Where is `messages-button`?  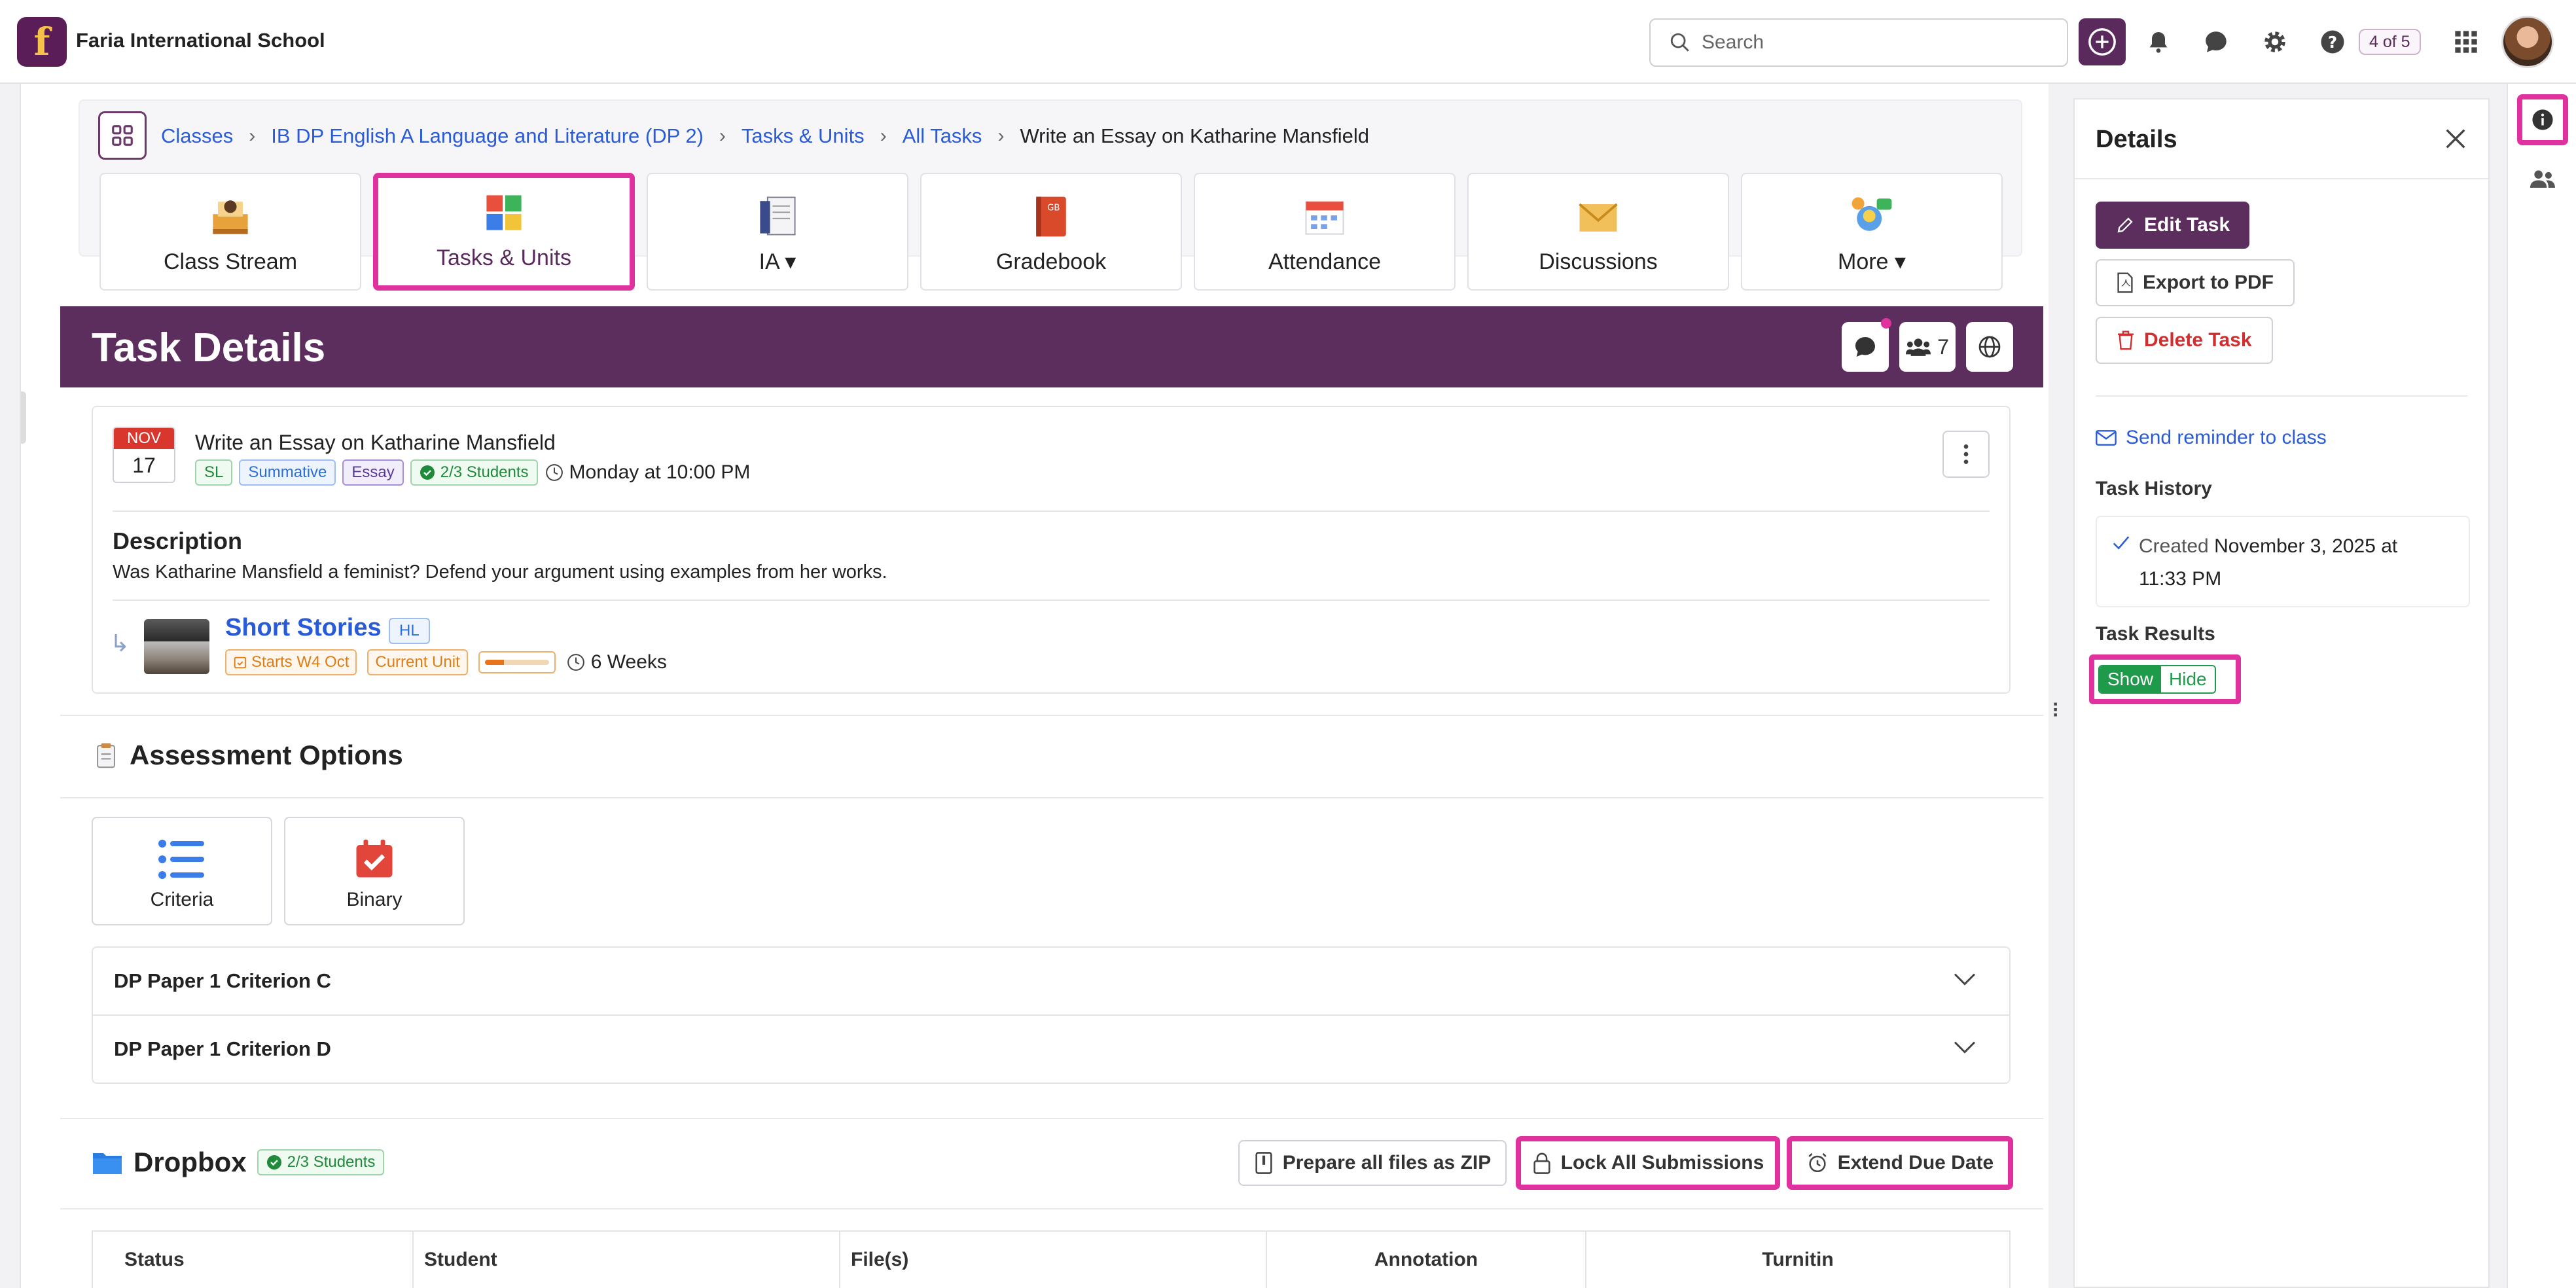 messages-button is located at coordinates (2216, 42).